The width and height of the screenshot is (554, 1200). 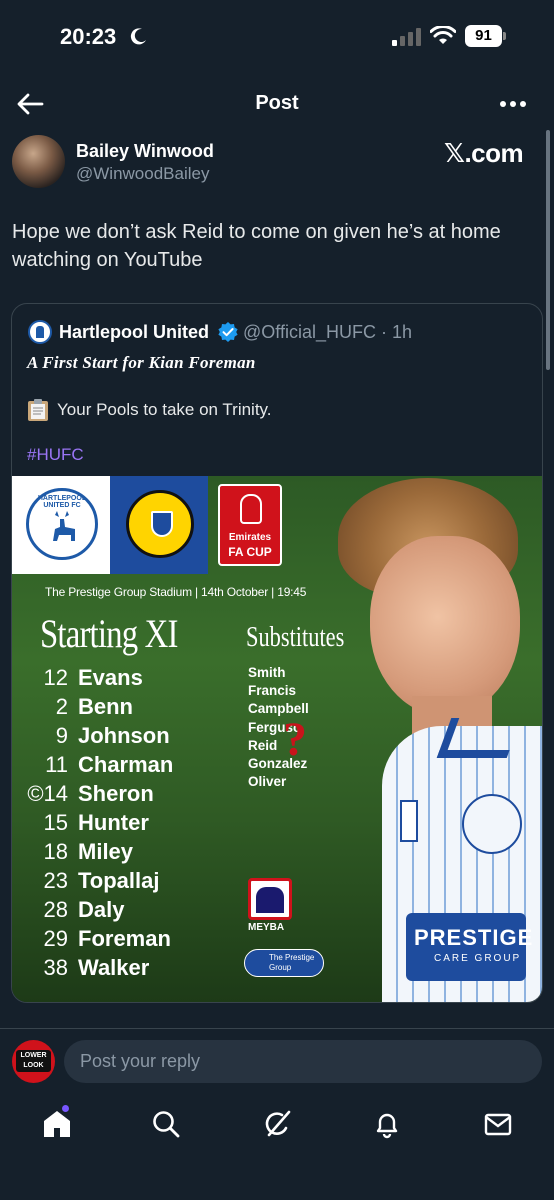 I want to click on status-time: 20:23, so click(x=88, y=36).